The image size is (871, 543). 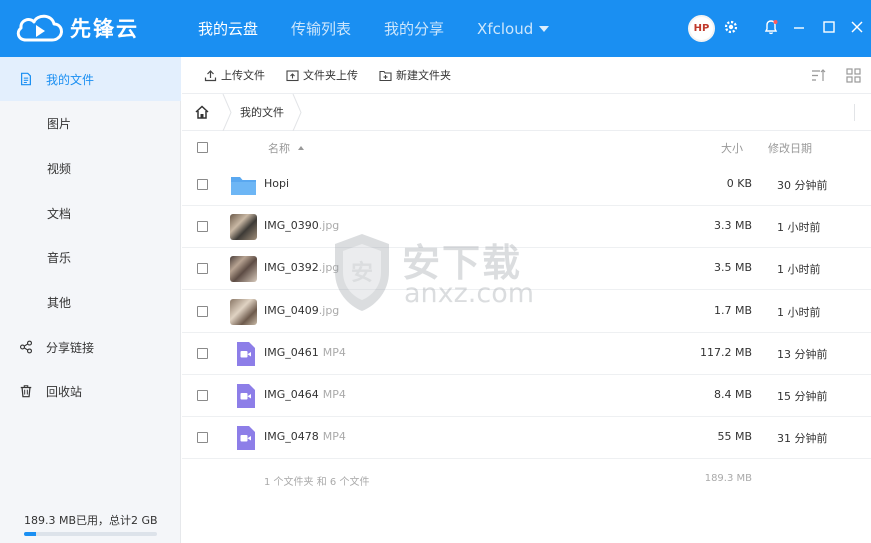 I want to click on toolbar: 上传文件 文件夹上传 新建文件夹, so click(x=526, y=75).